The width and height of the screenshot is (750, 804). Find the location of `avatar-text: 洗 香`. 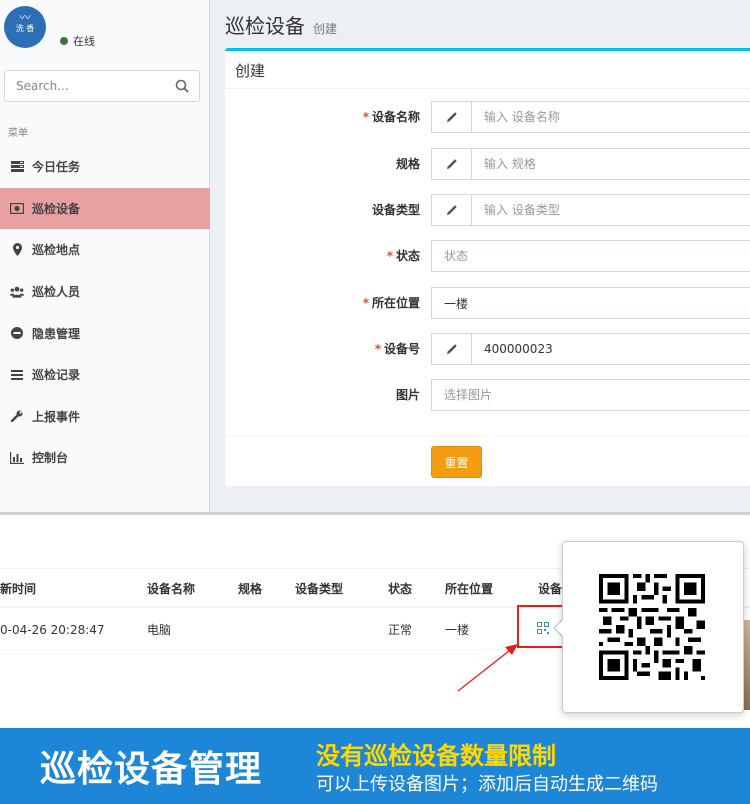

avatar-text: 洗 香 is located at coordinates (25, 28).